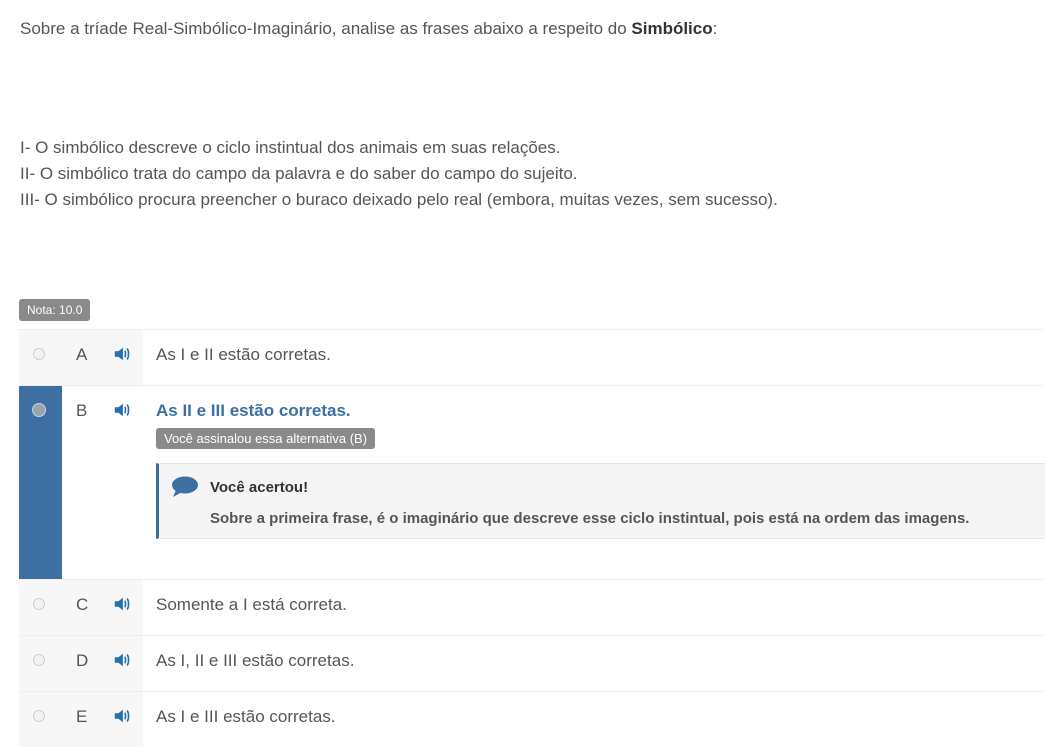 Image resolution: width=1045 pixels, height=747 pixels. I want to click on question-intro-suffix: :, so click(715, 28).